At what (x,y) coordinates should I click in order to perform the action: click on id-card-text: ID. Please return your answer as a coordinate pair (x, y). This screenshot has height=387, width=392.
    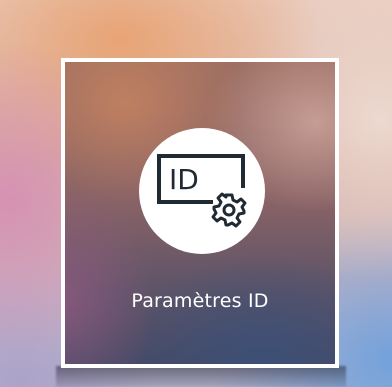
    Looking at the image, I should click on (184, 179).